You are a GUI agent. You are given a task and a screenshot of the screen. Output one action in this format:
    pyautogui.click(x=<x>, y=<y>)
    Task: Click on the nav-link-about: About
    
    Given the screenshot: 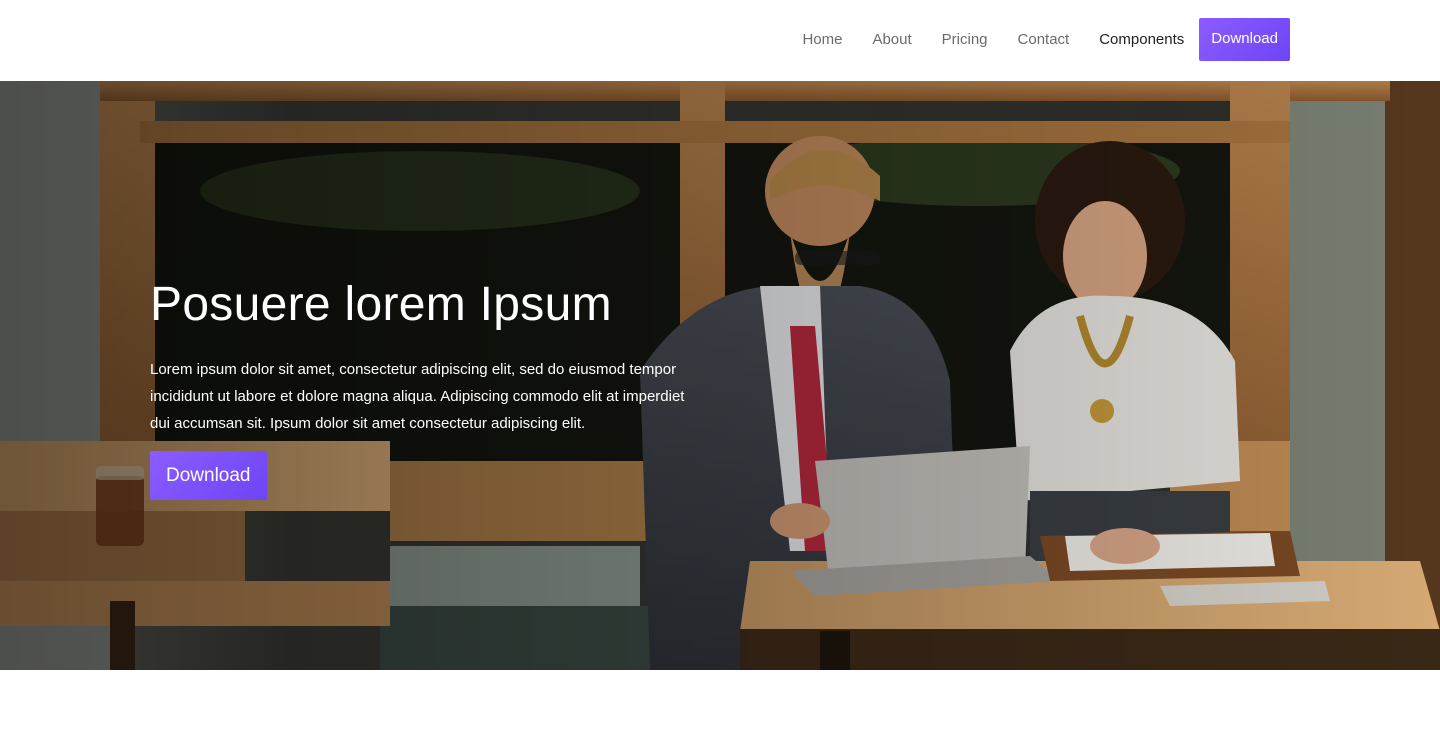 What is the action you would take?
    pyautogui.click(x=891, y=39)
    